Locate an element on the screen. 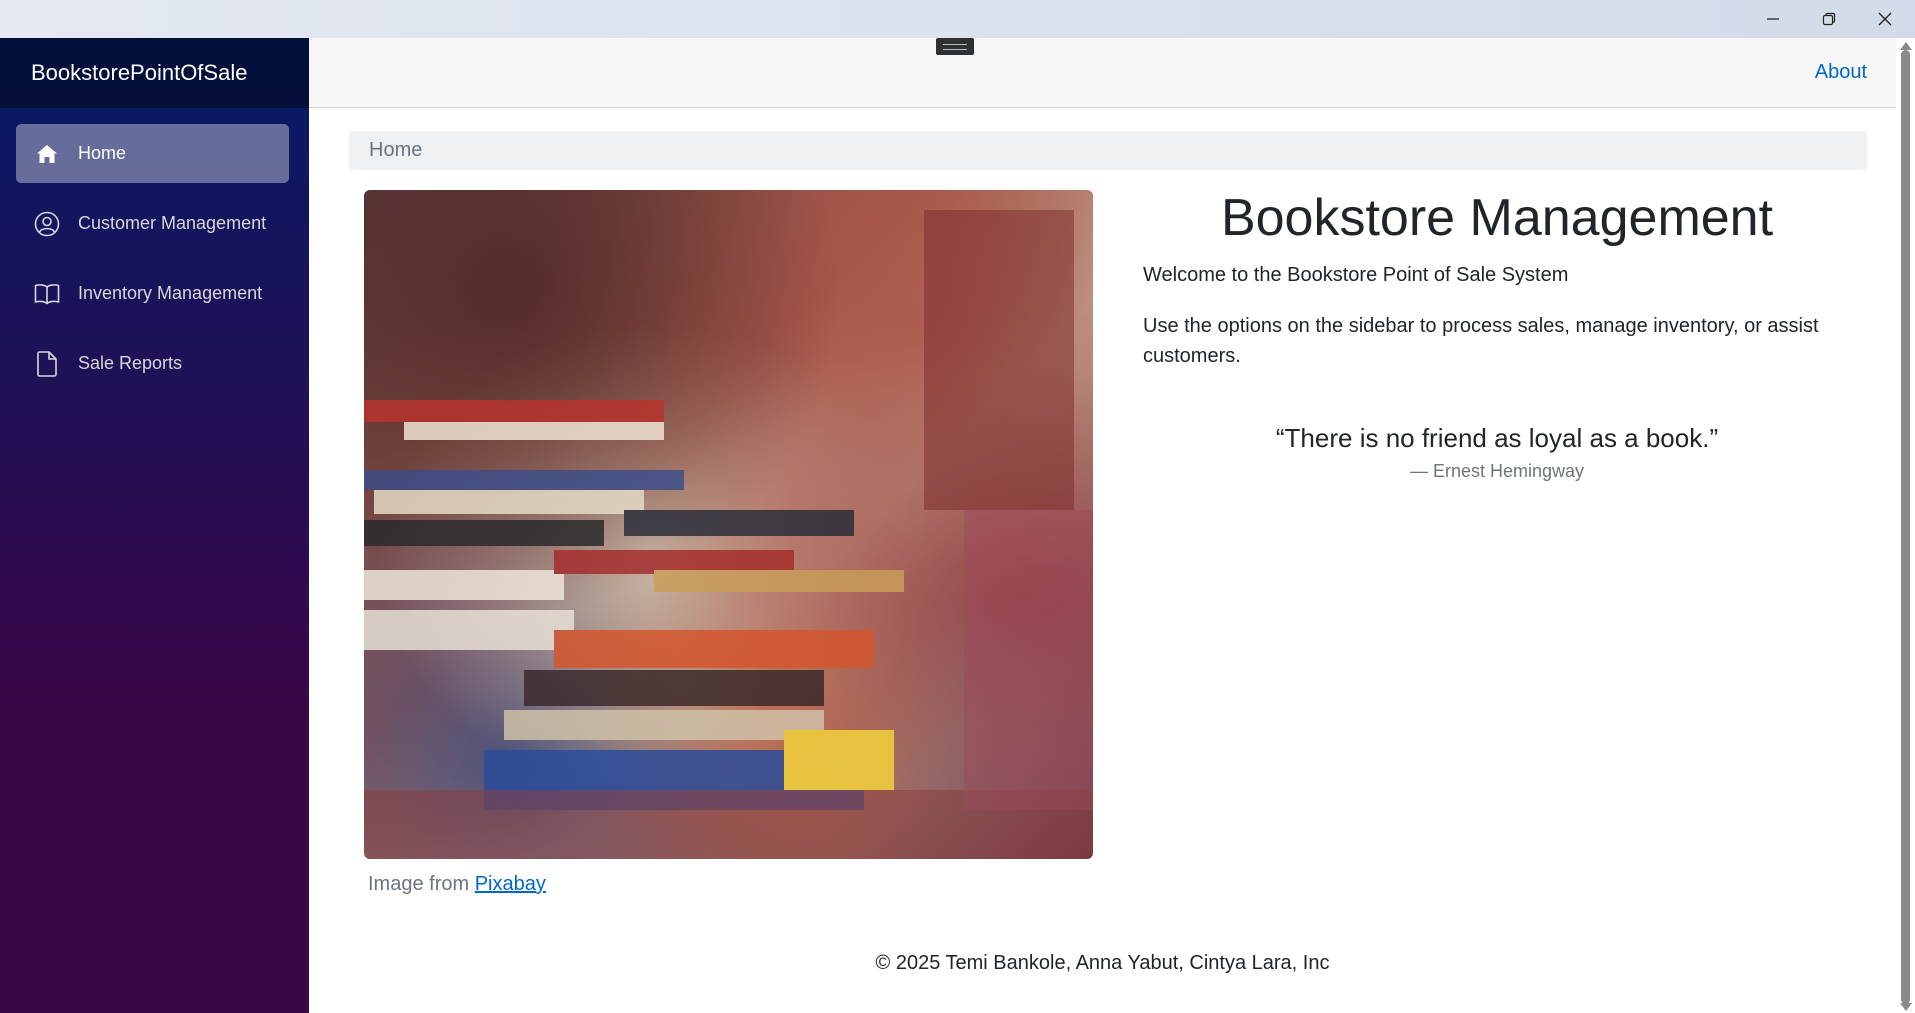  caption-prefix: Image from is located at coordinates (419, 884).